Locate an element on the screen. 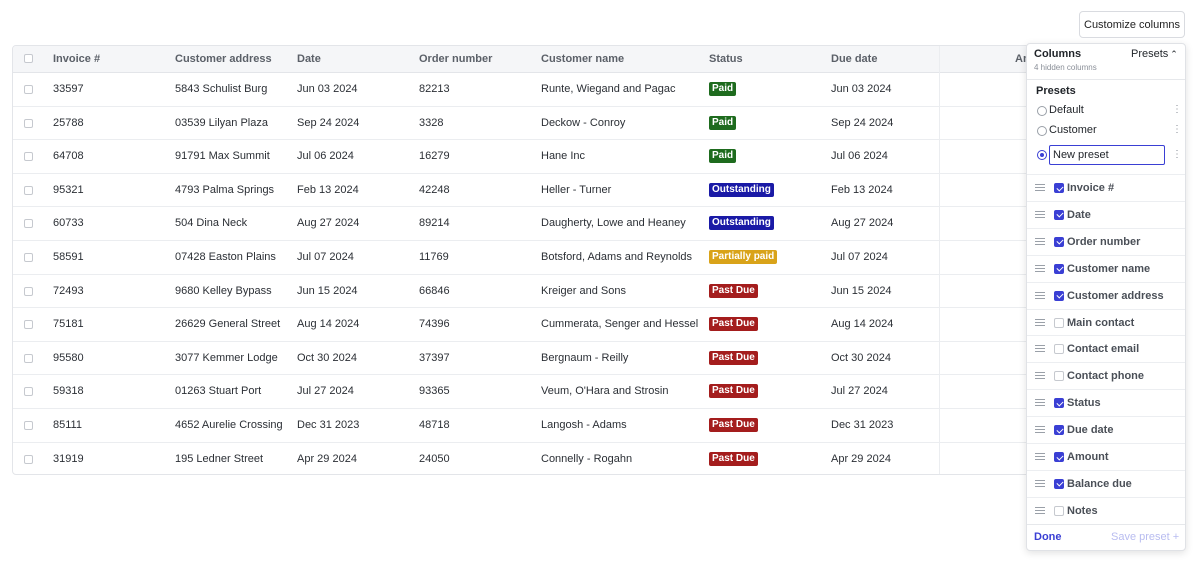 This screenshot has height=569, width=1200. preset-radio-default is located at coordinates (1042, 111).